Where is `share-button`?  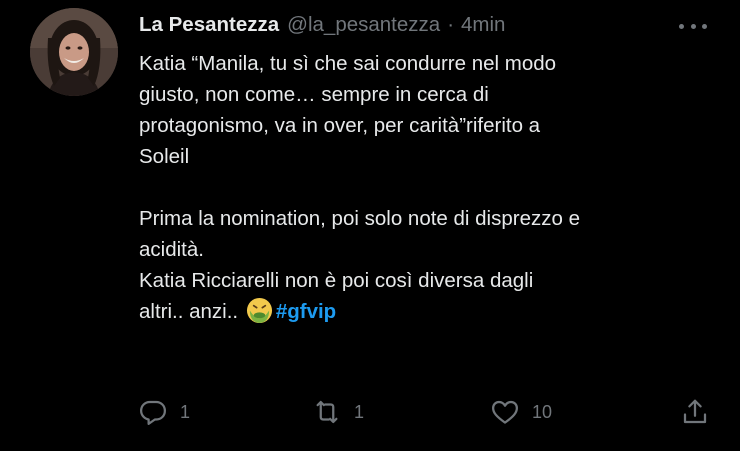
share-button is located at coordinates (695, 412).